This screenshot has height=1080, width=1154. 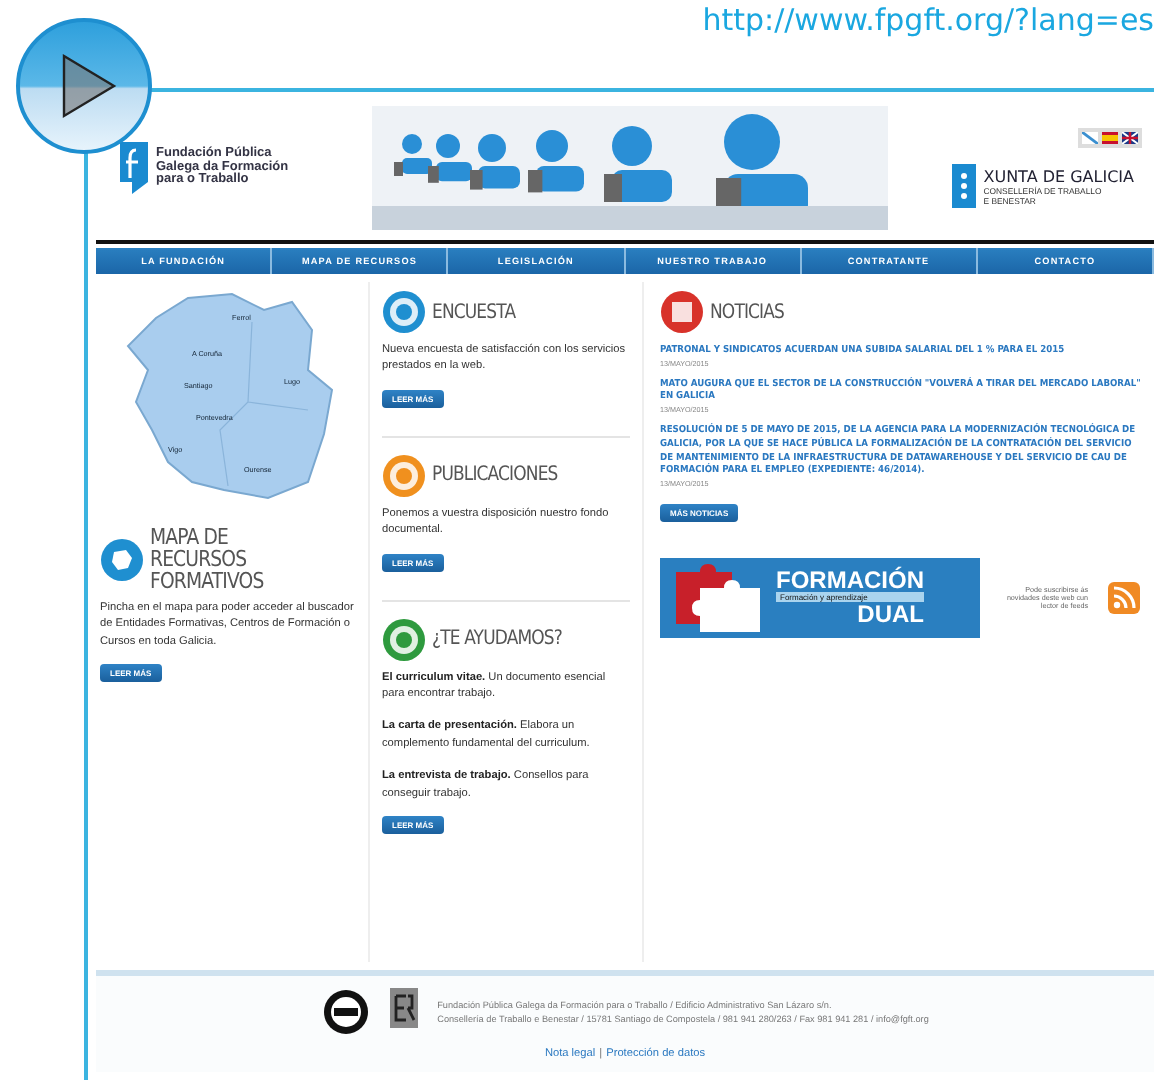 What do you see at coordinates (134, 168) in the screenshot?
I see `logo-icon` at bounding box center [134, 168].